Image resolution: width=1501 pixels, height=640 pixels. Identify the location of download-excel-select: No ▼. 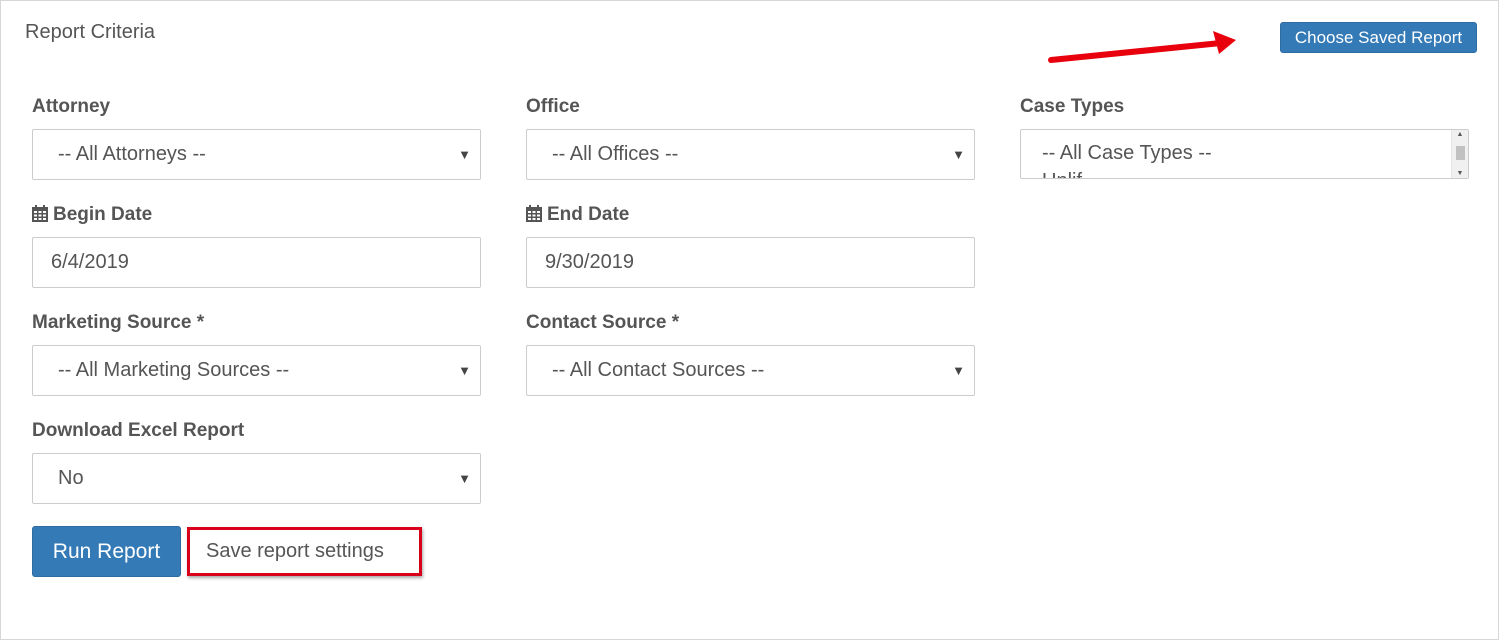
(256, 478).